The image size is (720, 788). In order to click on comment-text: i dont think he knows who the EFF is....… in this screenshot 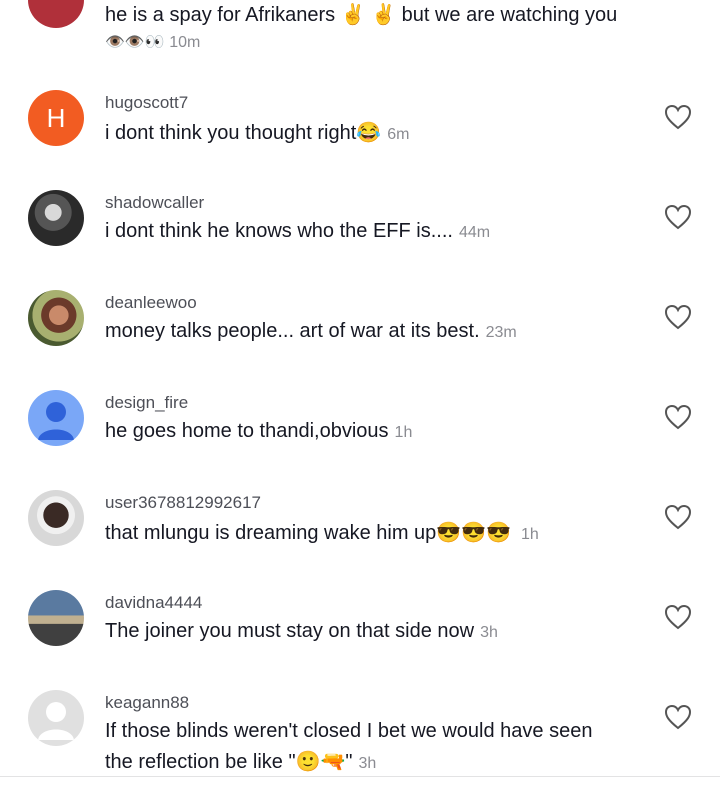, I will do `click(298, 231)`.